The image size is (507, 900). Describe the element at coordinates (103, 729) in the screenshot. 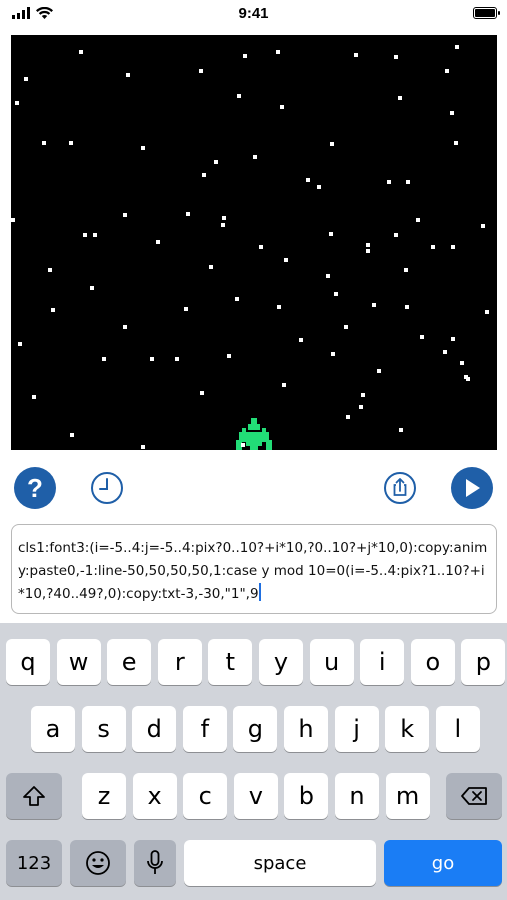

I see `key-s: s` at that location.